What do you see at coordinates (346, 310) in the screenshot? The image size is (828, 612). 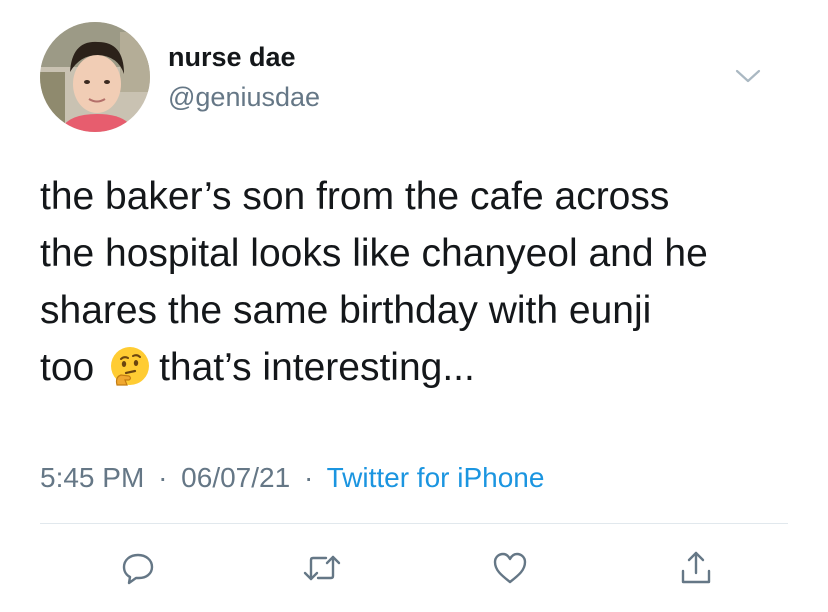 I see `tweet-text-line: shares the same birthday with eunji` at bounding box center [346, 310].